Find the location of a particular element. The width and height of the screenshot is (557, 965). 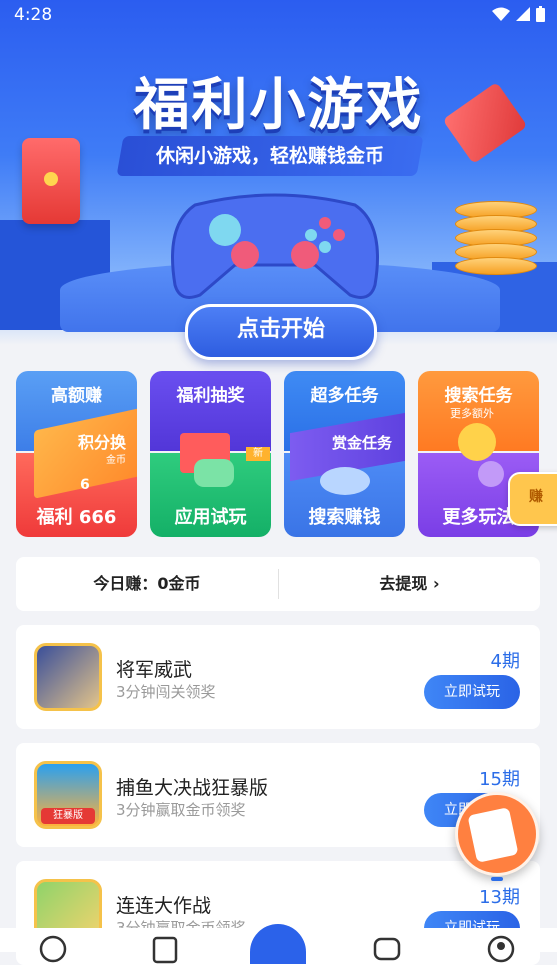

battery-icon is located at coordinates (540, 14).